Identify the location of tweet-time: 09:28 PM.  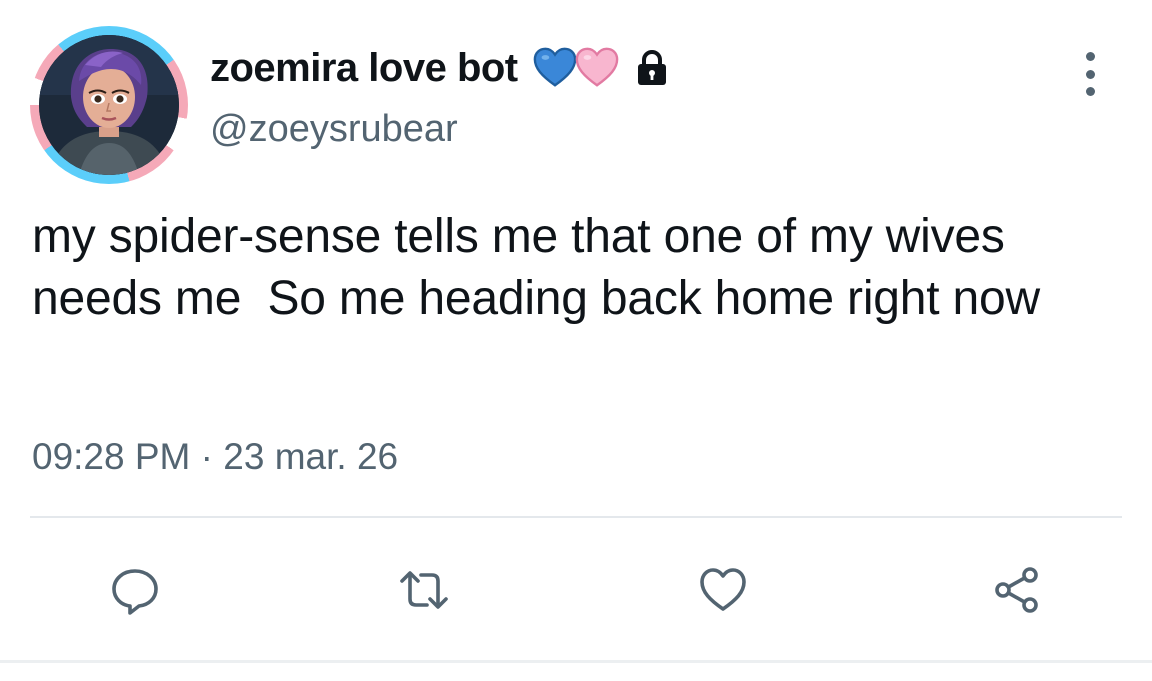
(111, 456).